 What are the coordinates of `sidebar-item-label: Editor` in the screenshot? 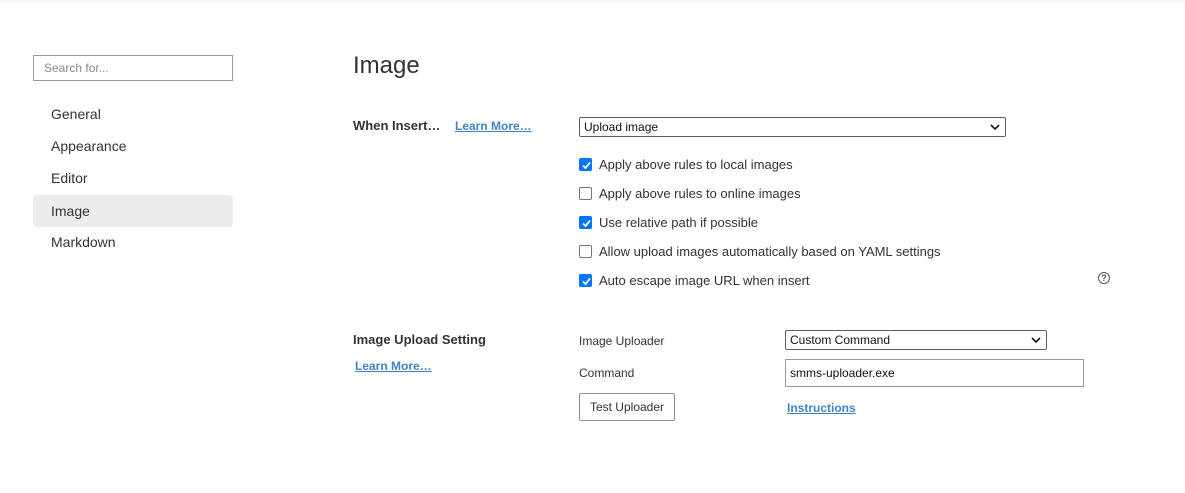 It's located at (69, 178).